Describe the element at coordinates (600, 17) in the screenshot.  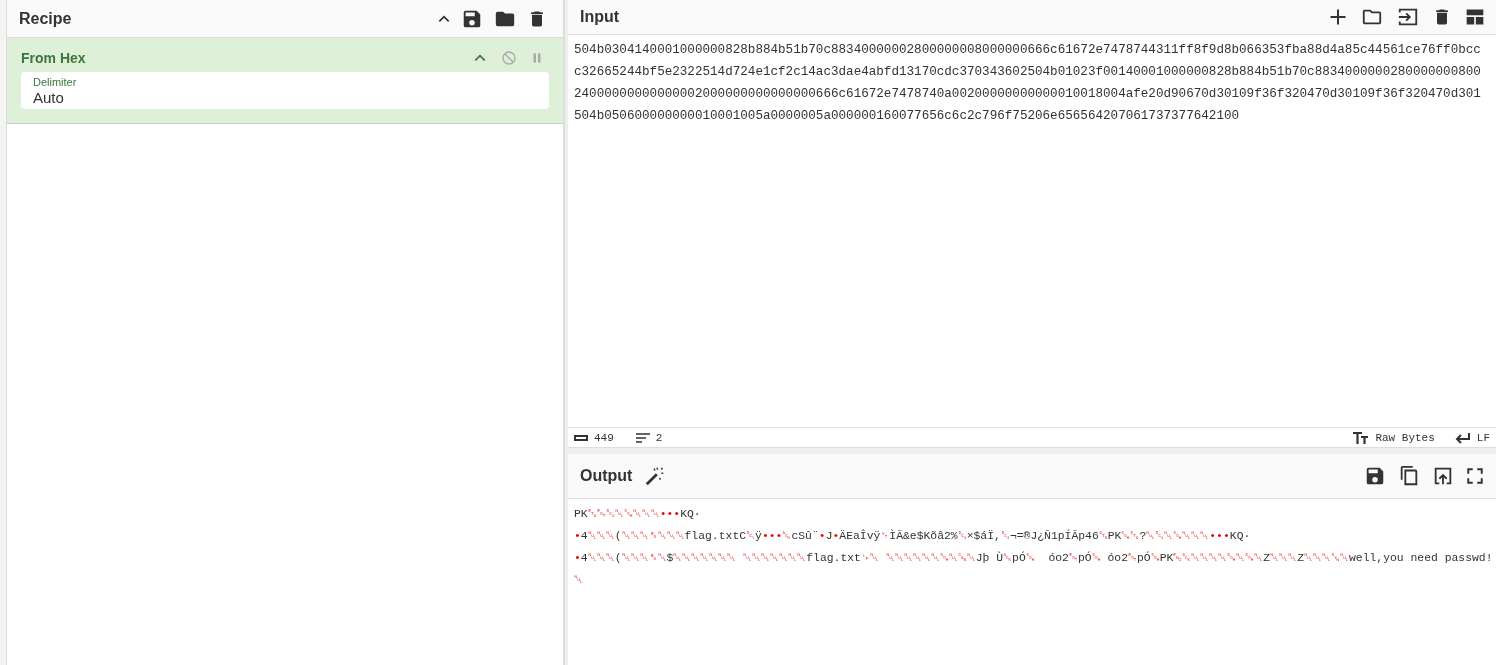
I see `input-title: Input` at that location.